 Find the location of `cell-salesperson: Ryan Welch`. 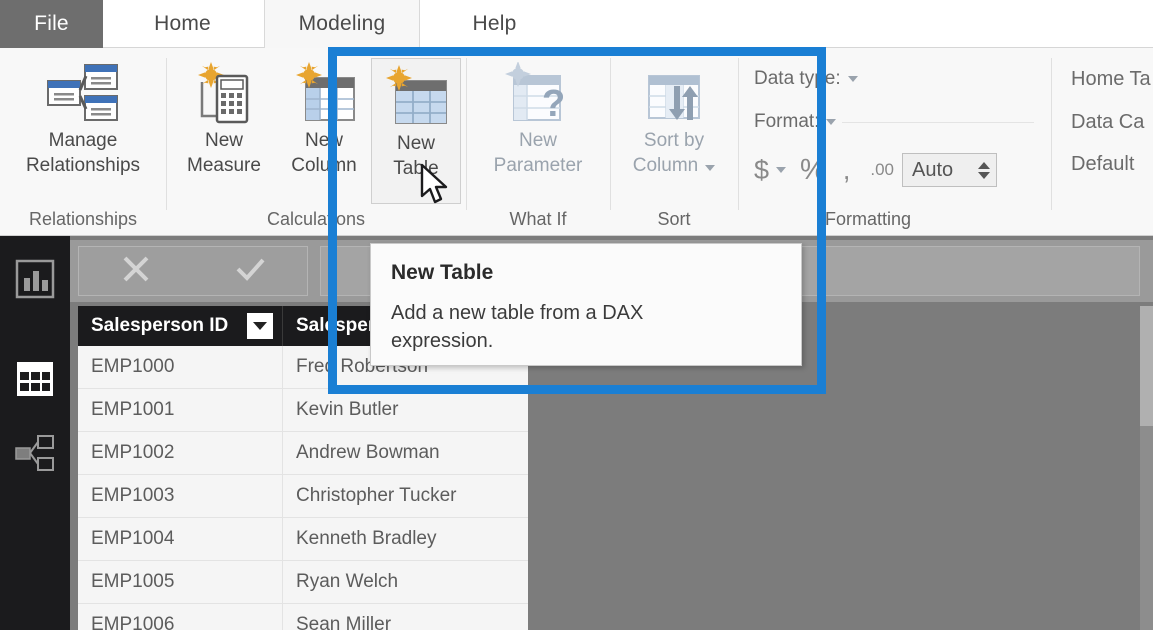

cell-salesperson: Ryan Welch is located at coordinates (405, 582).